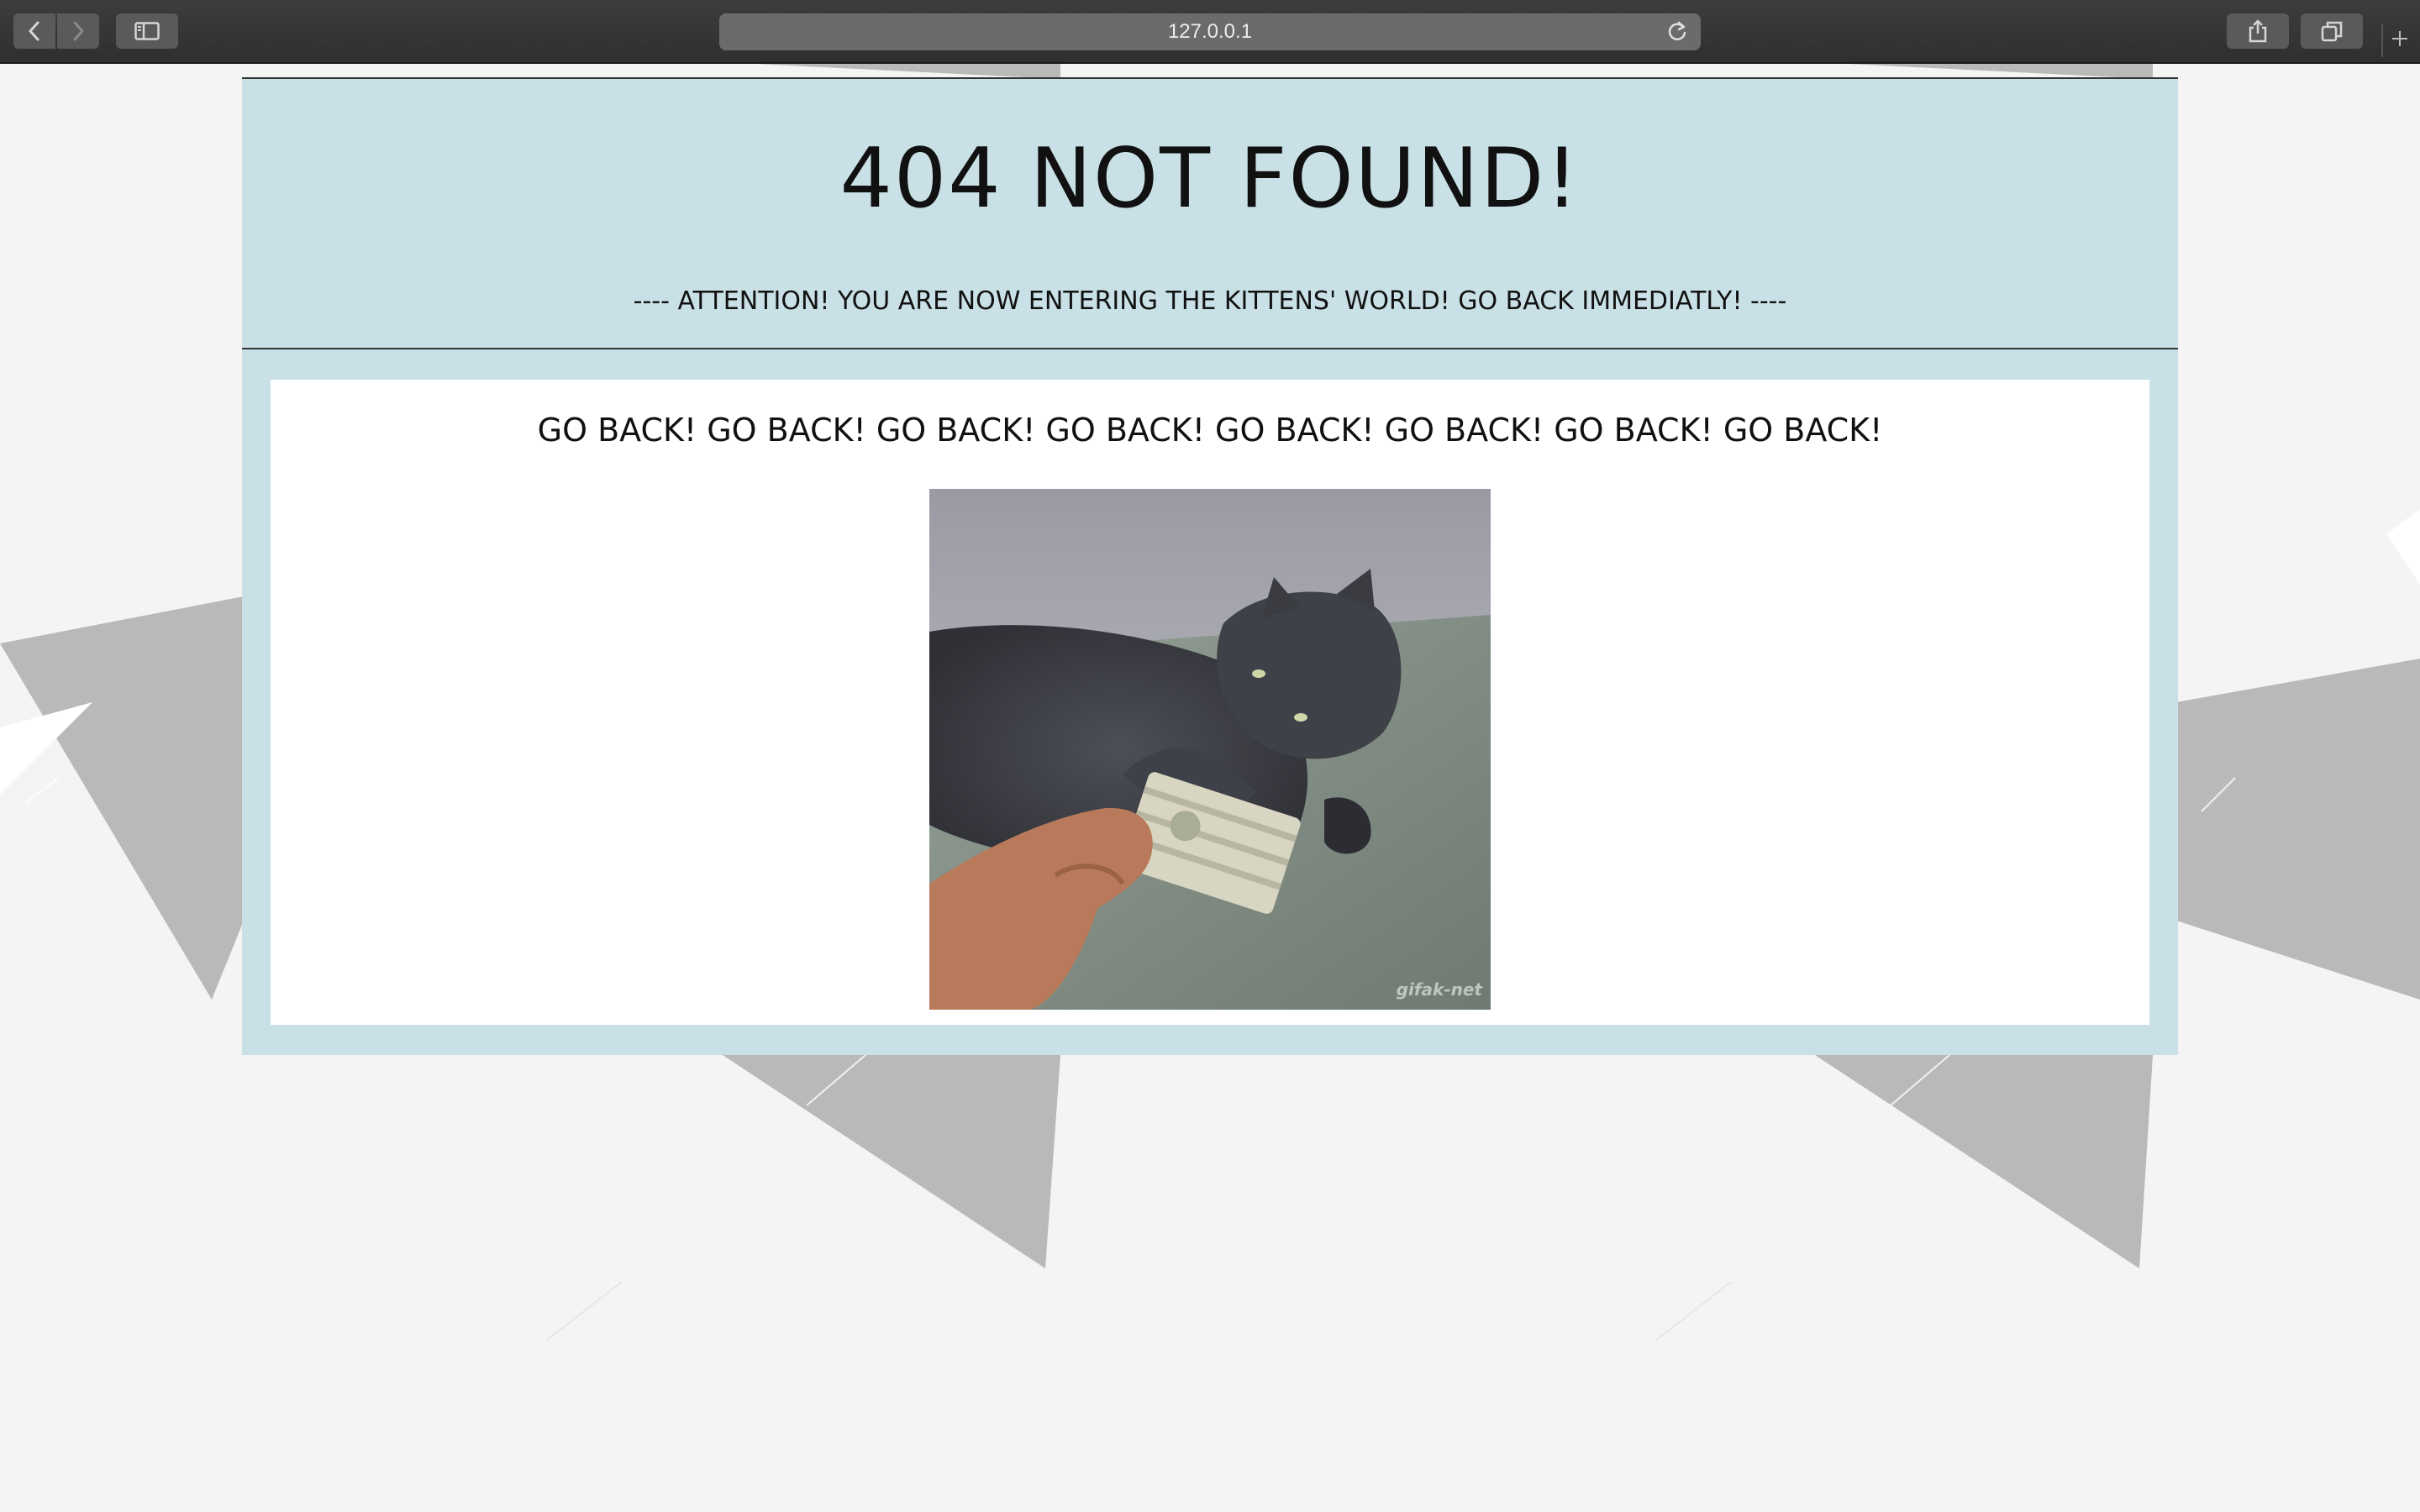 The width and height of the screenshot is (2420, 1512). I want to click on page-title: 404 NOT FOUND!, so click(1210, 179).